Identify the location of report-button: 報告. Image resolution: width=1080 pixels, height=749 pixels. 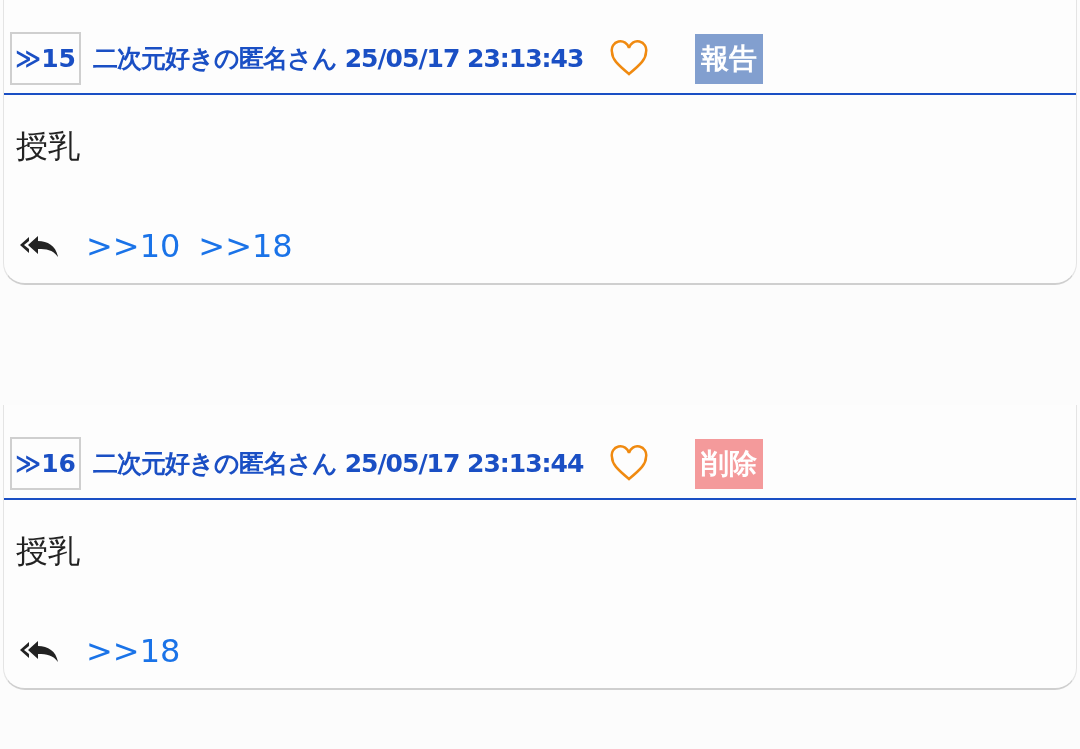
(729, 58).